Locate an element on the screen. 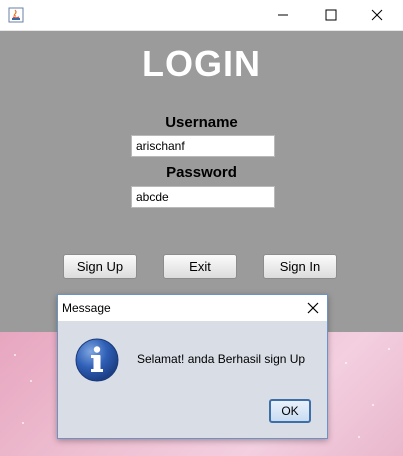 The image size is (403, 456). password-input is located at coordinates (203, 197).